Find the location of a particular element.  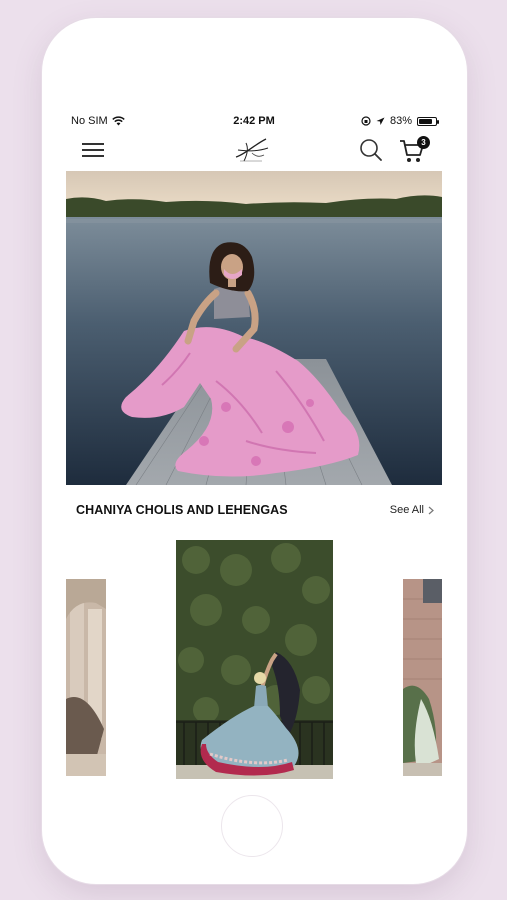

battery-fill is located at coordinates (426, 121).